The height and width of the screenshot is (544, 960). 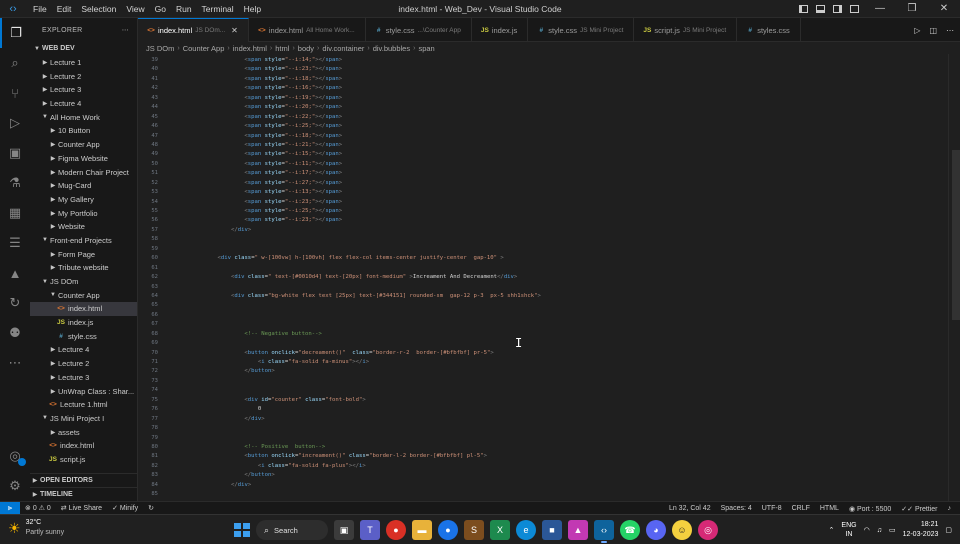 I want to click on breadcrumb-item: span, so click(x=426, y=48).